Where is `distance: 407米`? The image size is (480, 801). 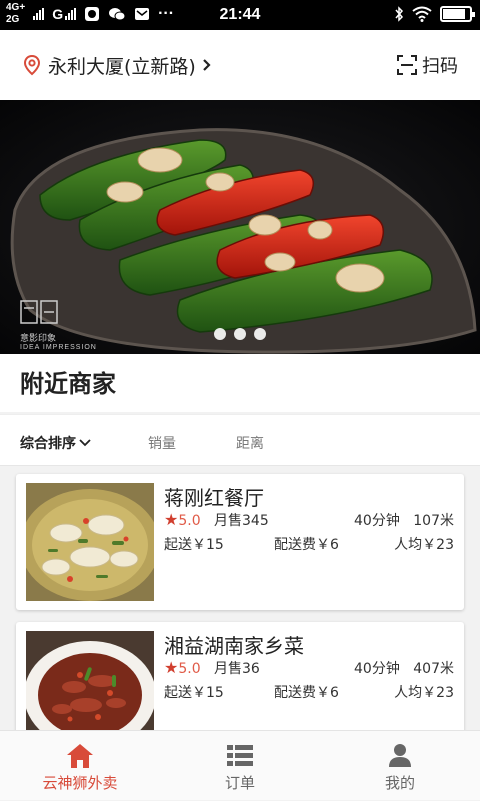
distance: 407米 is located at coordinates (433, 669).